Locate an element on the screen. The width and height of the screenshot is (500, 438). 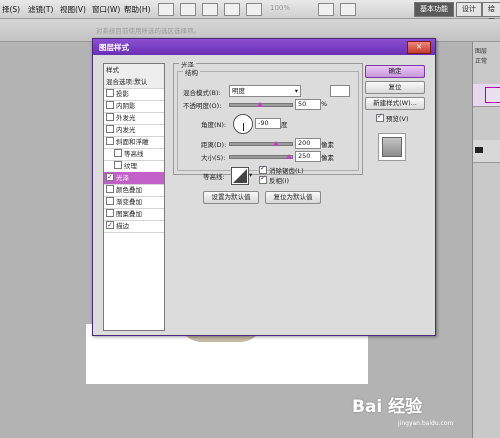
close-button: ✕ is located at coordinates (419, 47).